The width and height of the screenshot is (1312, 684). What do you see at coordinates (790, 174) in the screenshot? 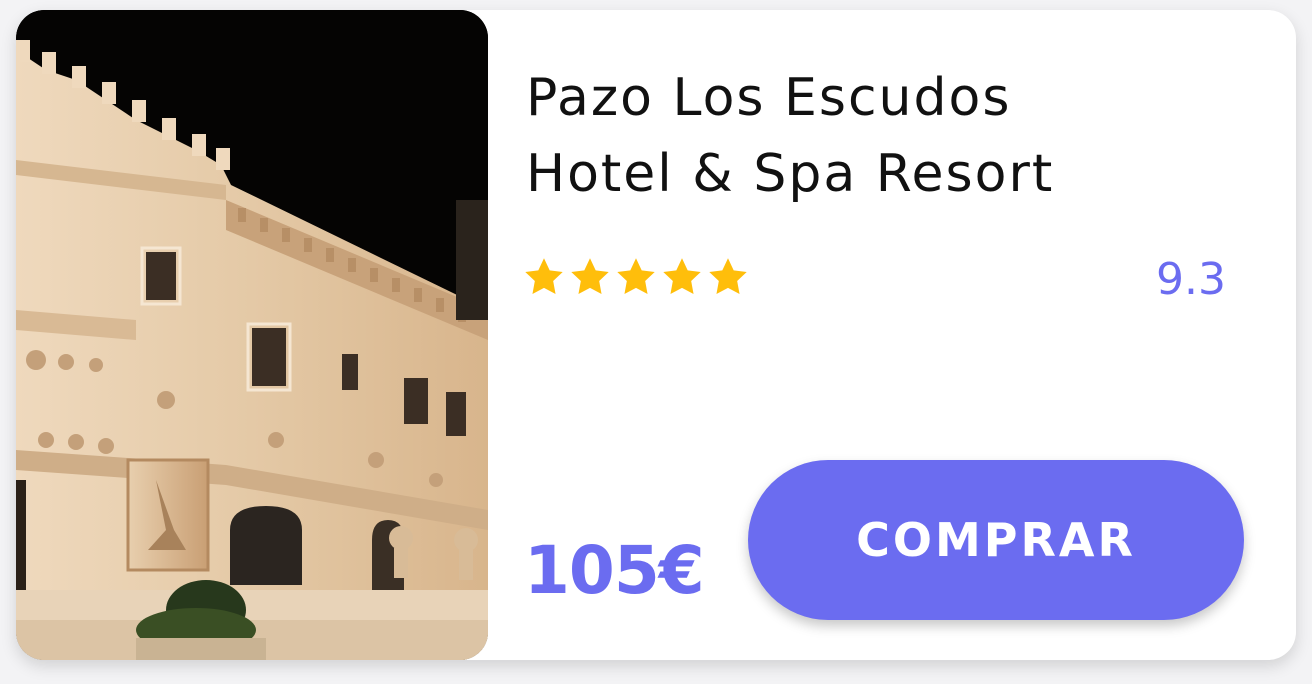
I see `hotel-name-line2: Hotel & Spa Resort` at bounding box center [790, 174].